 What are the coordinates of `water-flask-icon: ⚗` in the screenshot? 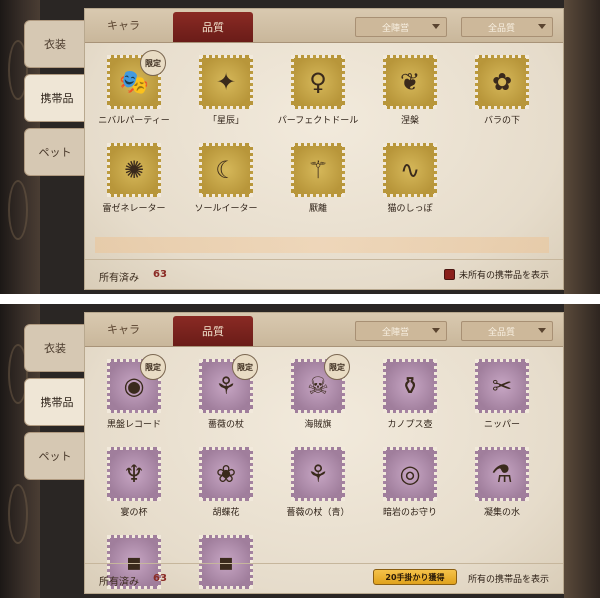 It's located at (502, 474).